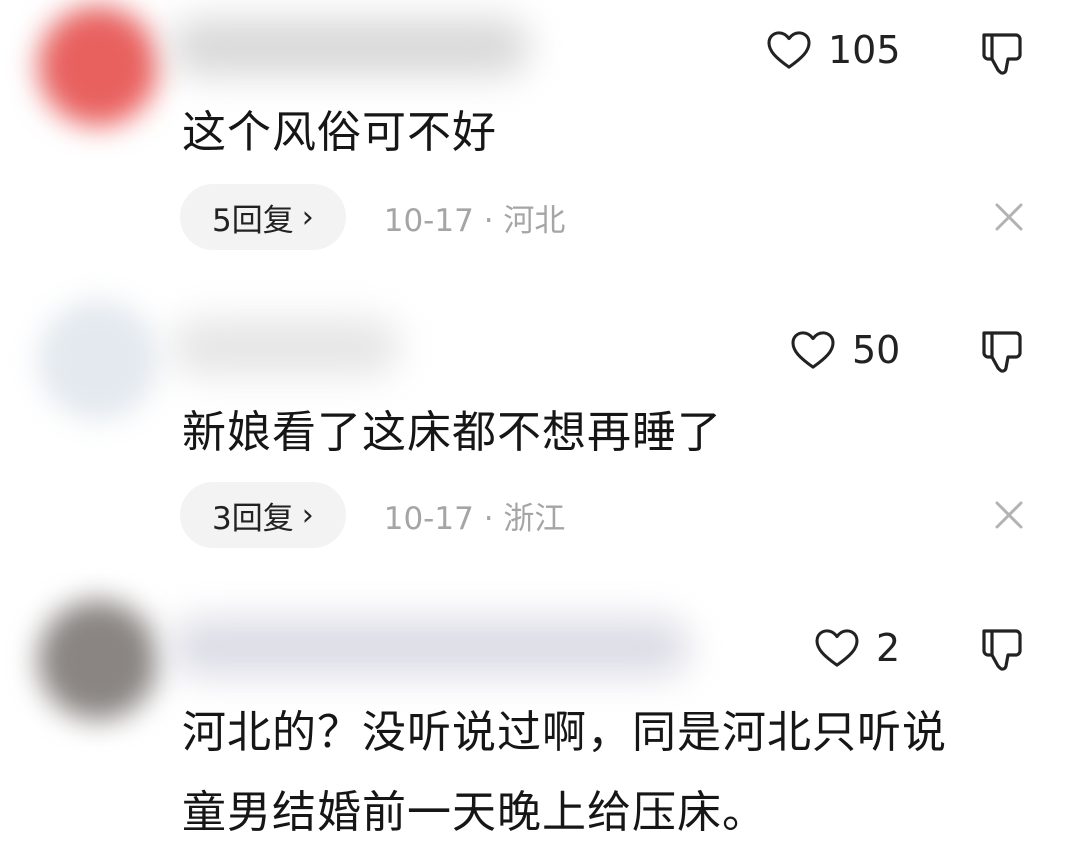 The height and width of the screenshot is (860, 1080). Describe the element at coordinates (845, 350) in the screenshot. I see `like-button: 50` at that location.